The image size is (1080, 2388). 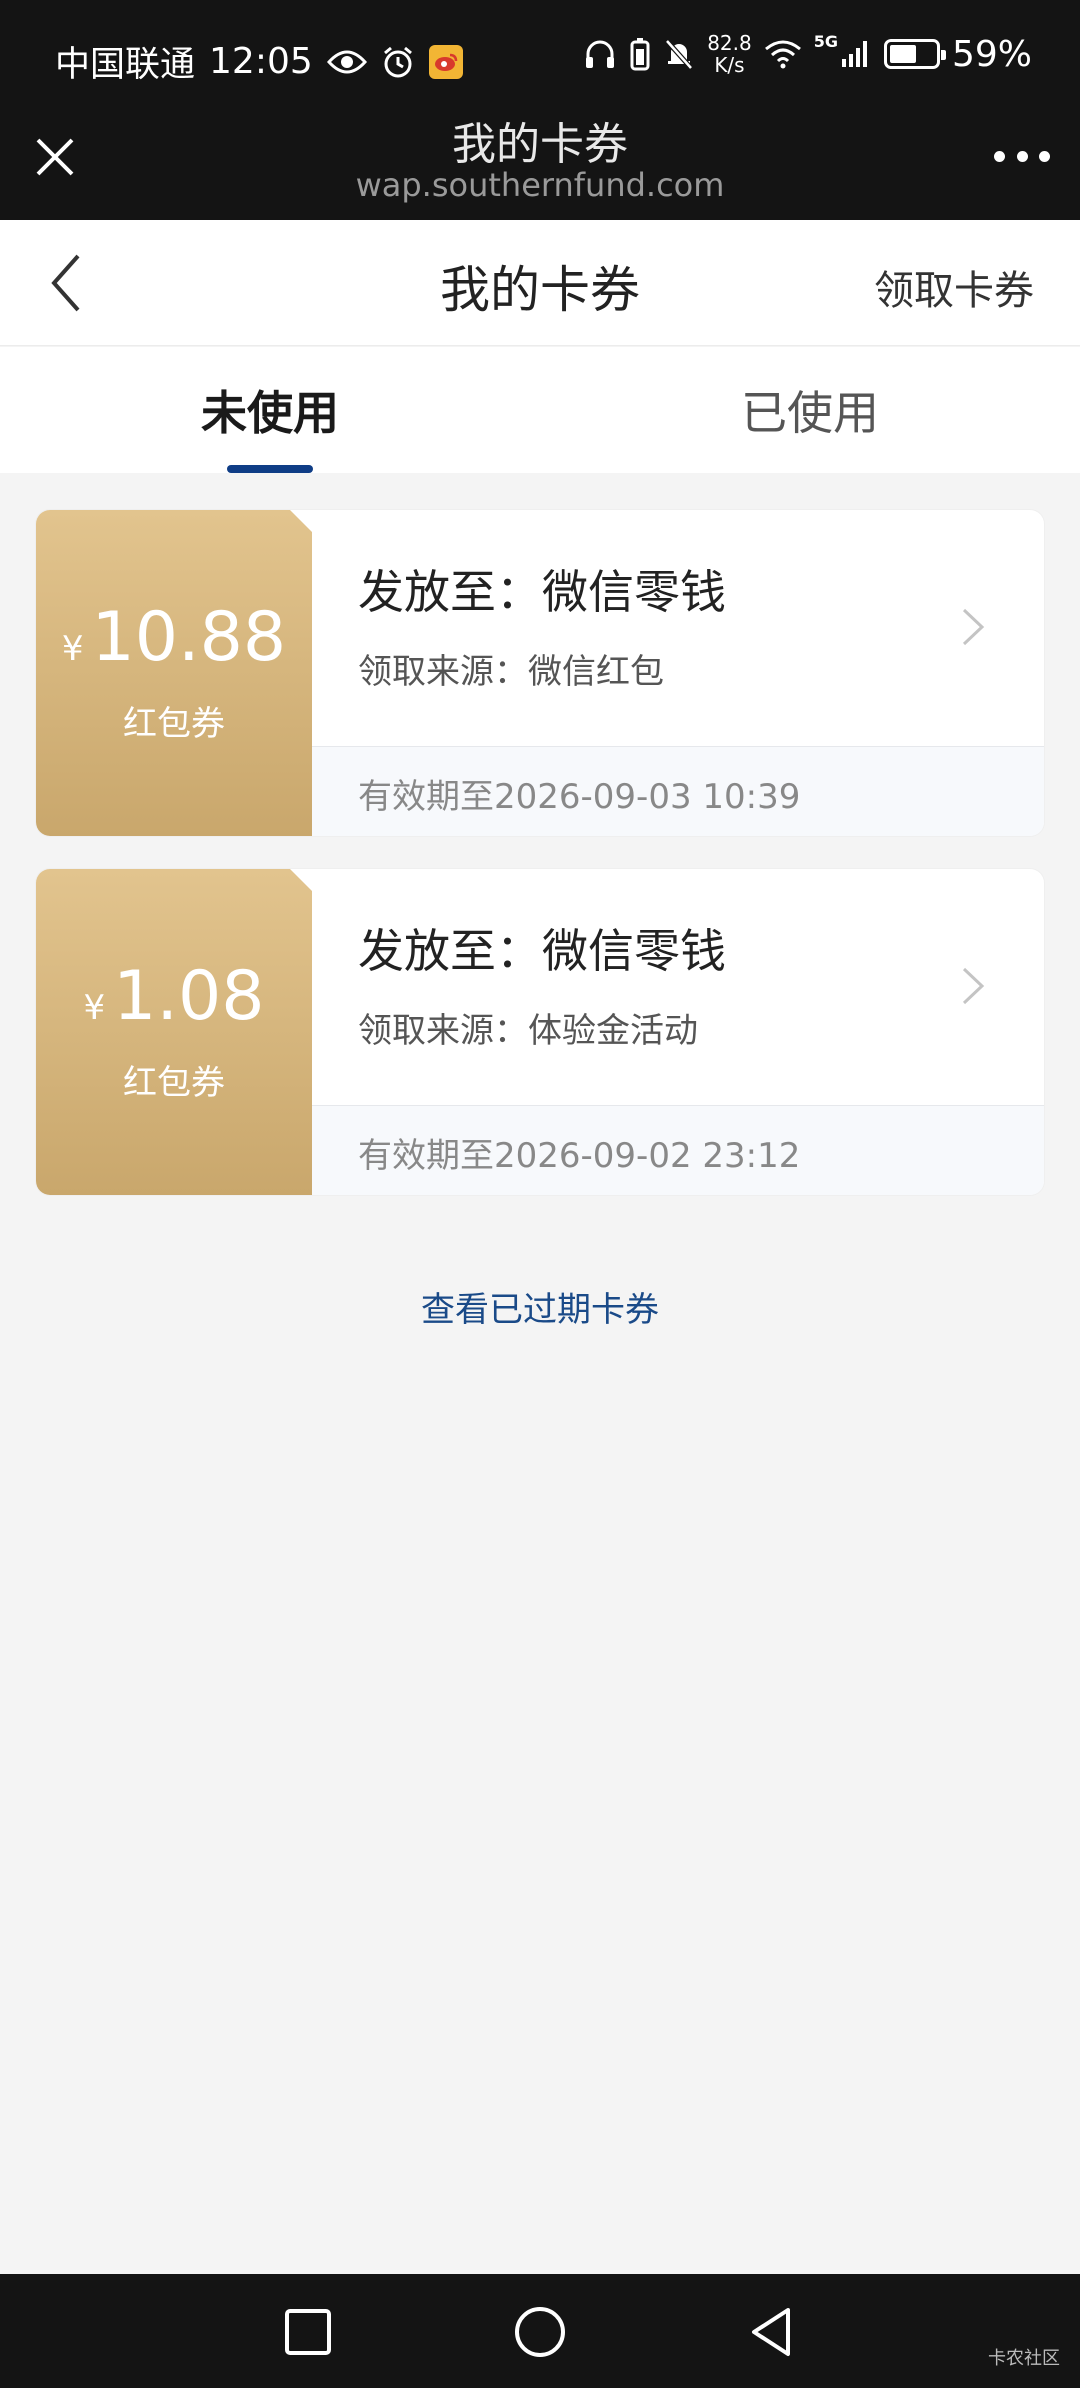 I want to click on tab-label: 未使用, so click(x=270, y=413).